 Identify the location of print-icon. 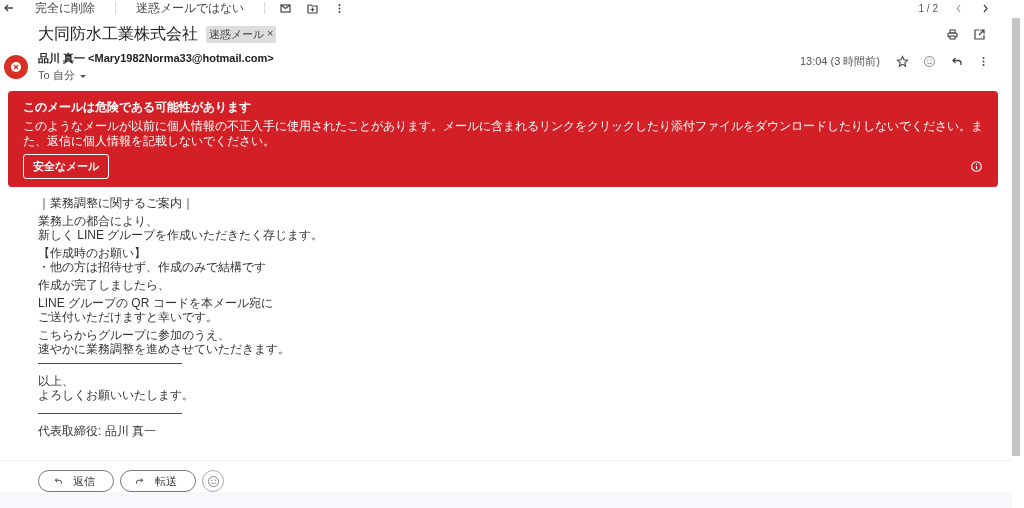
(952, 34).